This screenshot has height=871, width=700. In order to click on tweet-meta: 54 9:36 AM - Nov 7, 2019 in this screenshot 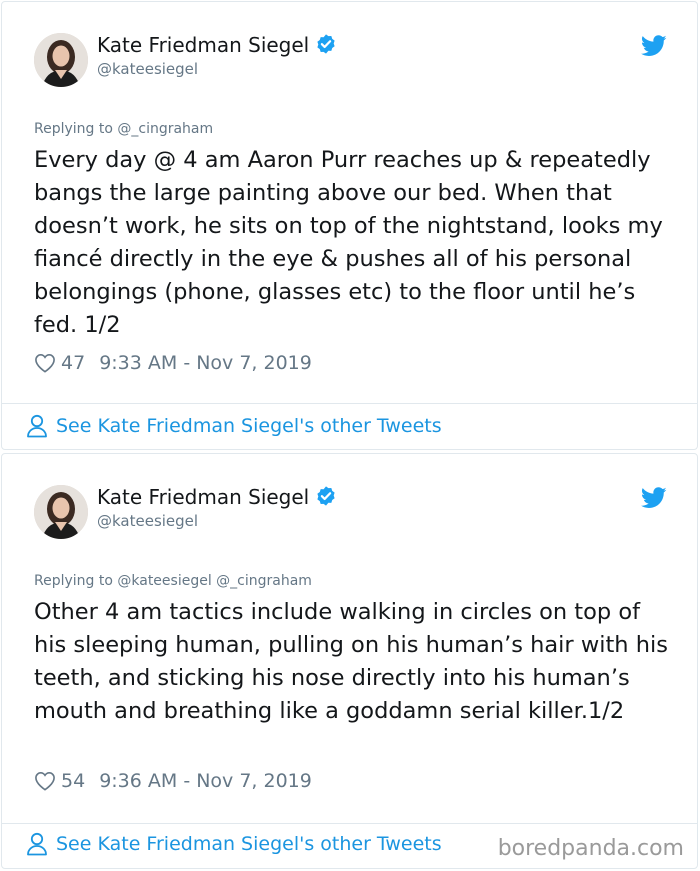, I will do `click(173, 781)`.